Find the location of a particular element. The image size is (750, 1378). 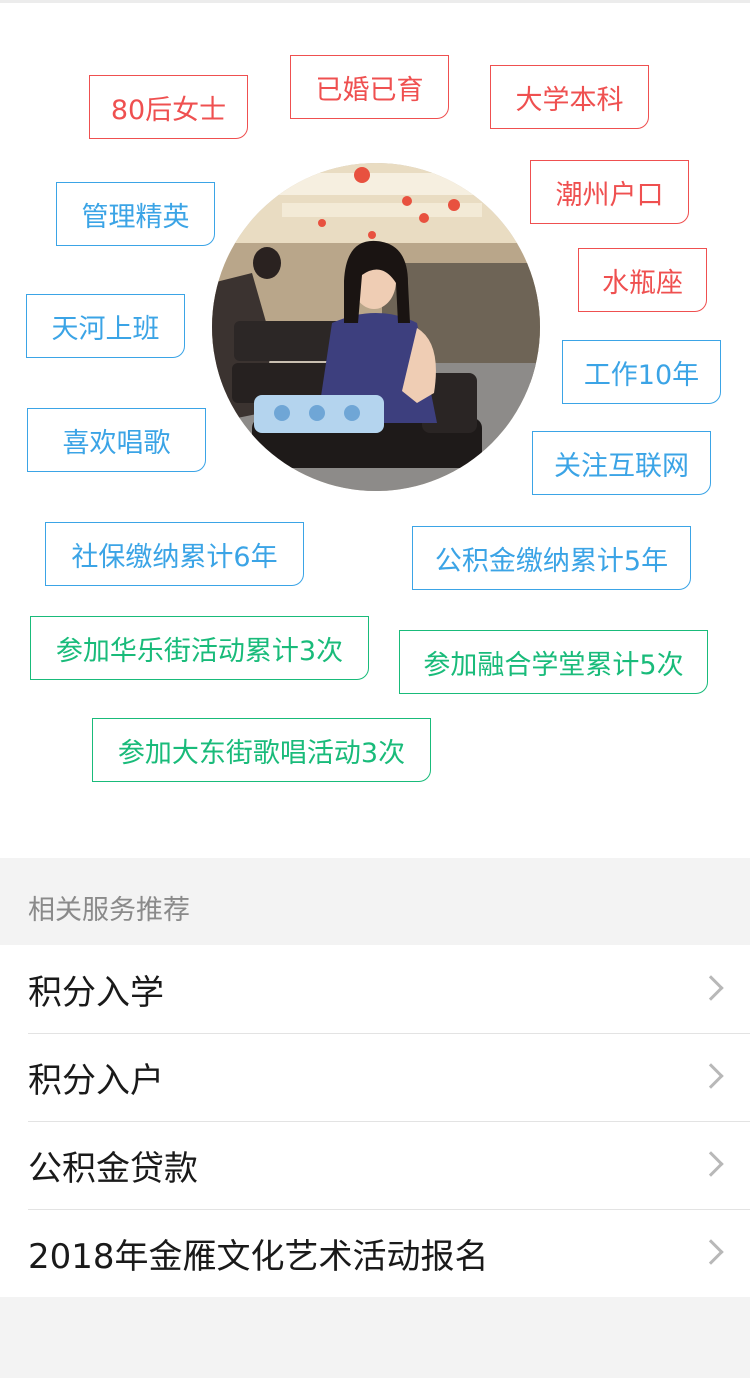

avatar-photo is located at coordinates (376, 327).